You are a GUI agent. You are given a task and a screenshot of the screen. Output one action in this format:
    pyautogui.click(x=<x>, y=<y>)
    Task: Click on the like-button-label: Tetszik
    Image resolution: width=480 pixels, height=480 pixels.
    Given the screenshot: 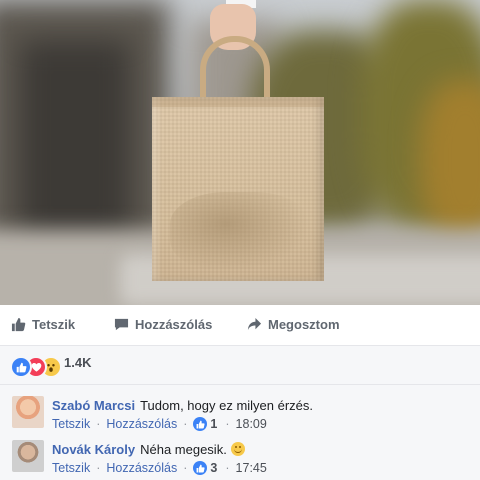 What is the action you would take?
    pyautogui.click(x=54, y=324)
    